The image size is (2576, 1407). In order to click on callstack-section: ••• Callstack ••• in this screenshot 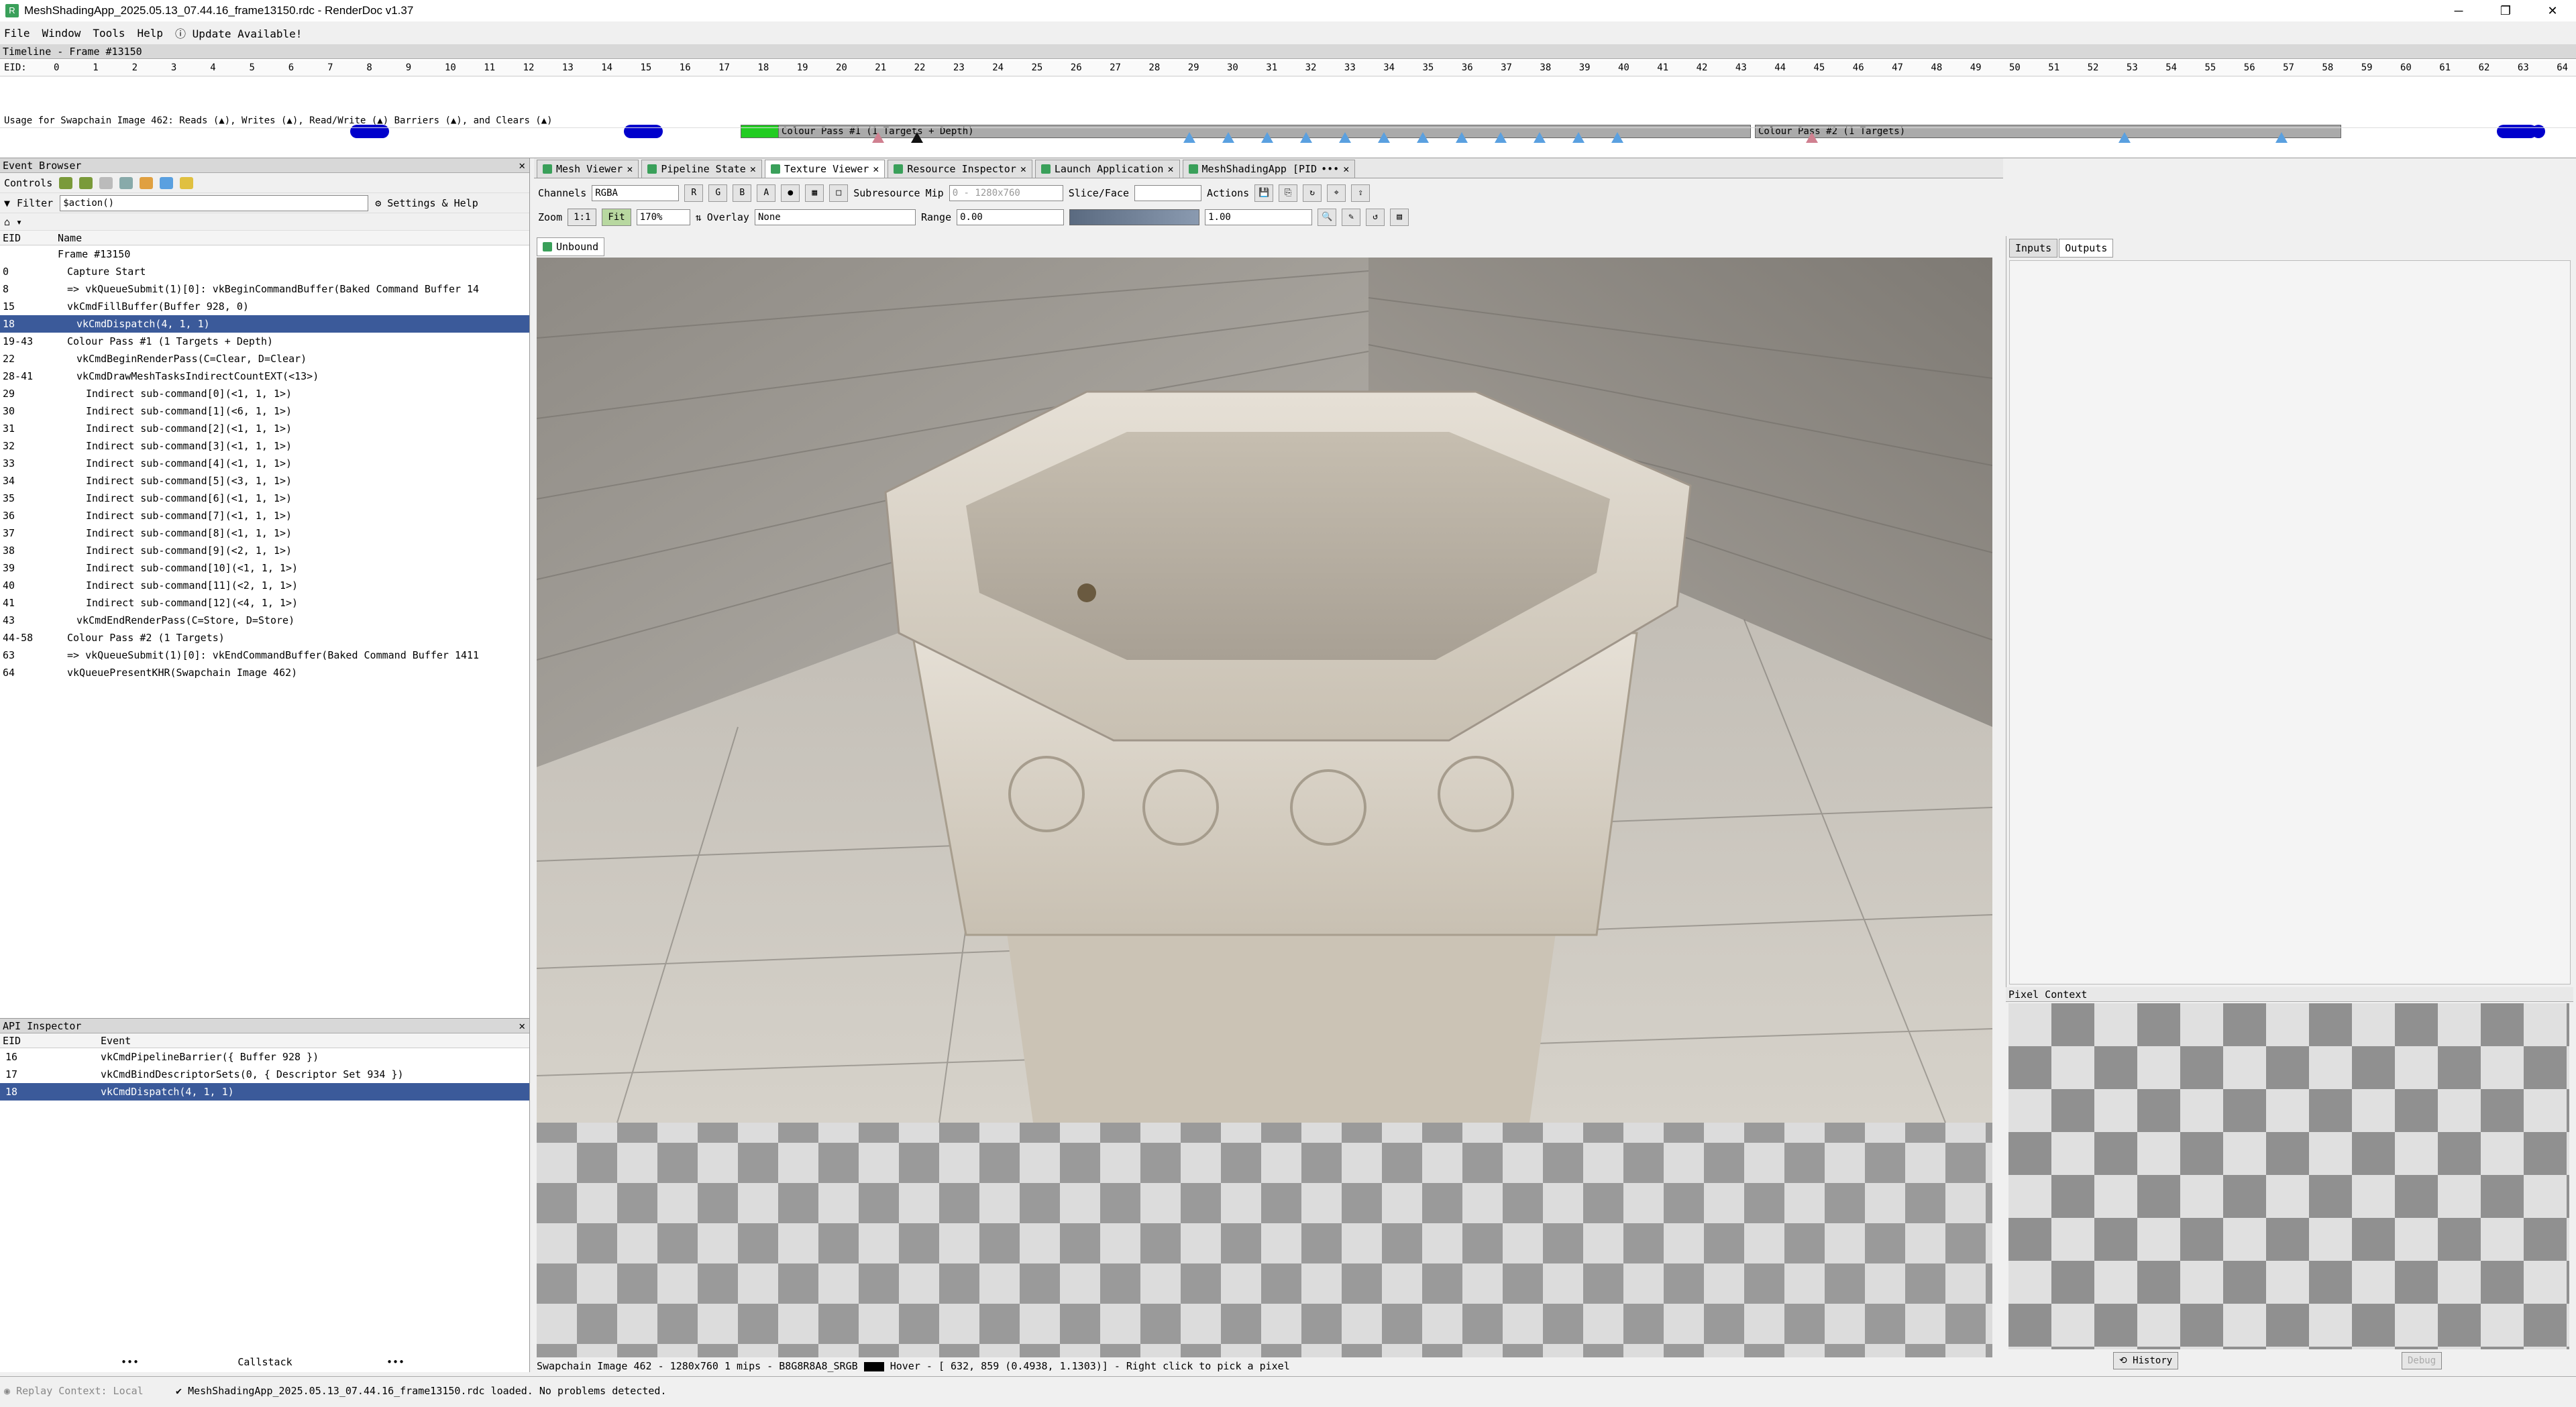, I will do `click(265, 1362)`.